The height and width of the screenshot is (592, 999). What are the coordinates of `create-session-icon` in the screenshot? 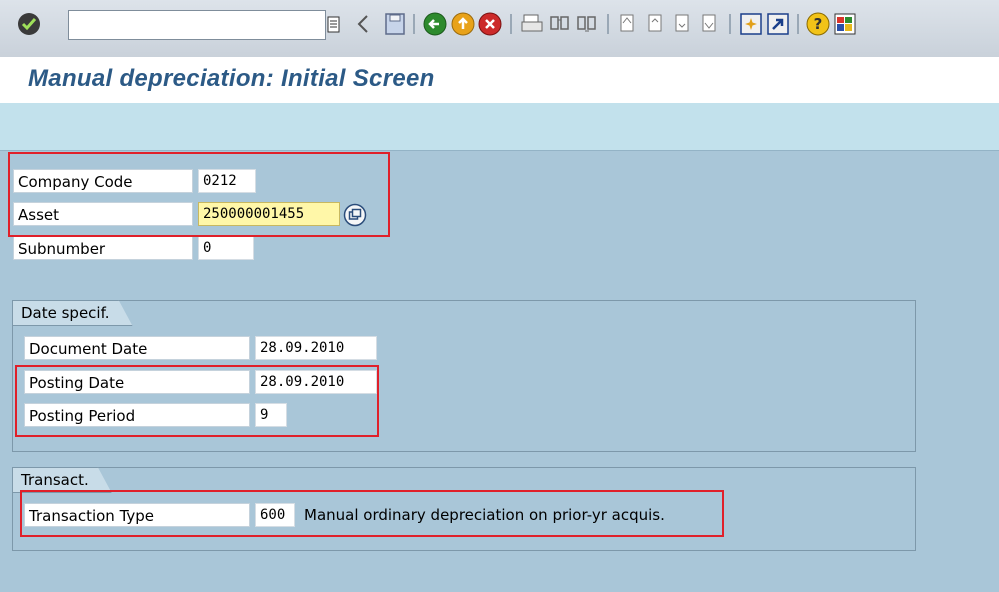 It's located at (751, 24).